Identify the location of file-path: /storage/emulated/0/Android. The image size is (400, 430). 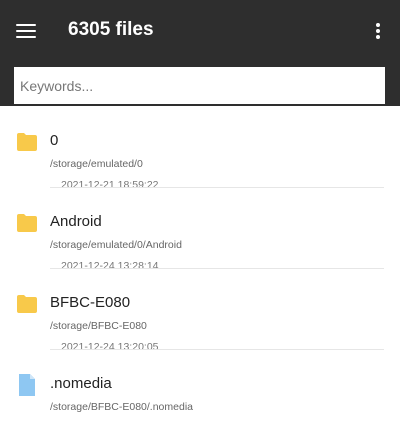
(116, 245).